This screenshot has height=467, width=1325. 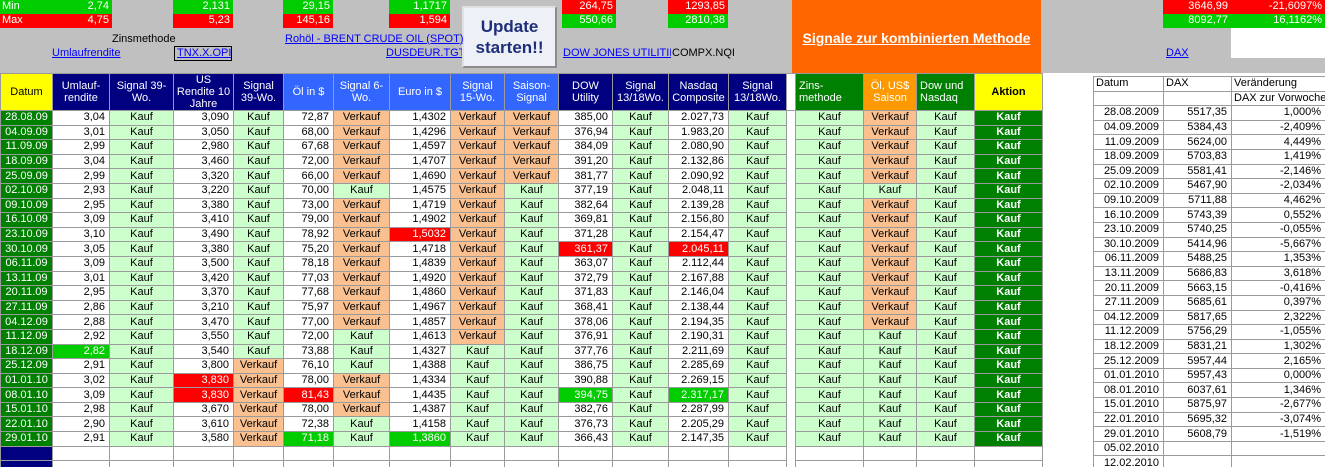 I want to click on dax-date-cell: 27.11.2009, so click(x=1128, y=302).